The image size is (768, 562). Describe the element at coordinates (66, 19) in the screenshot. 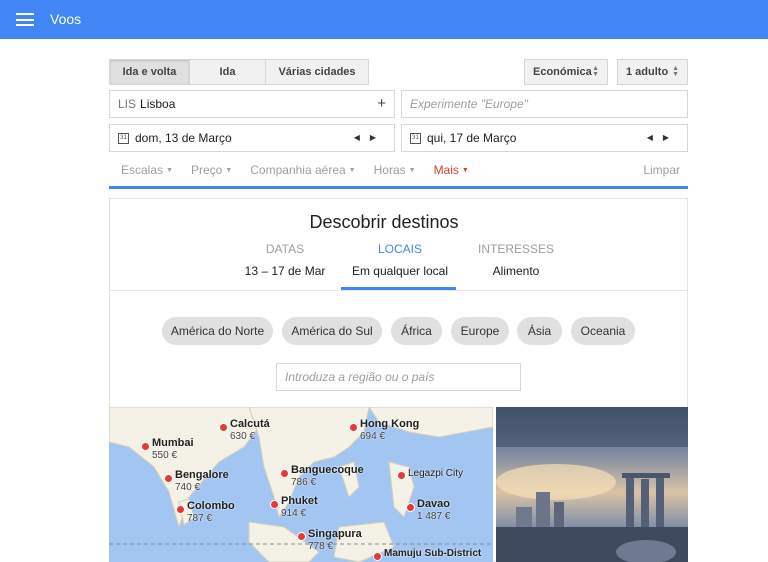

I see `app-title: Voos` at that location.